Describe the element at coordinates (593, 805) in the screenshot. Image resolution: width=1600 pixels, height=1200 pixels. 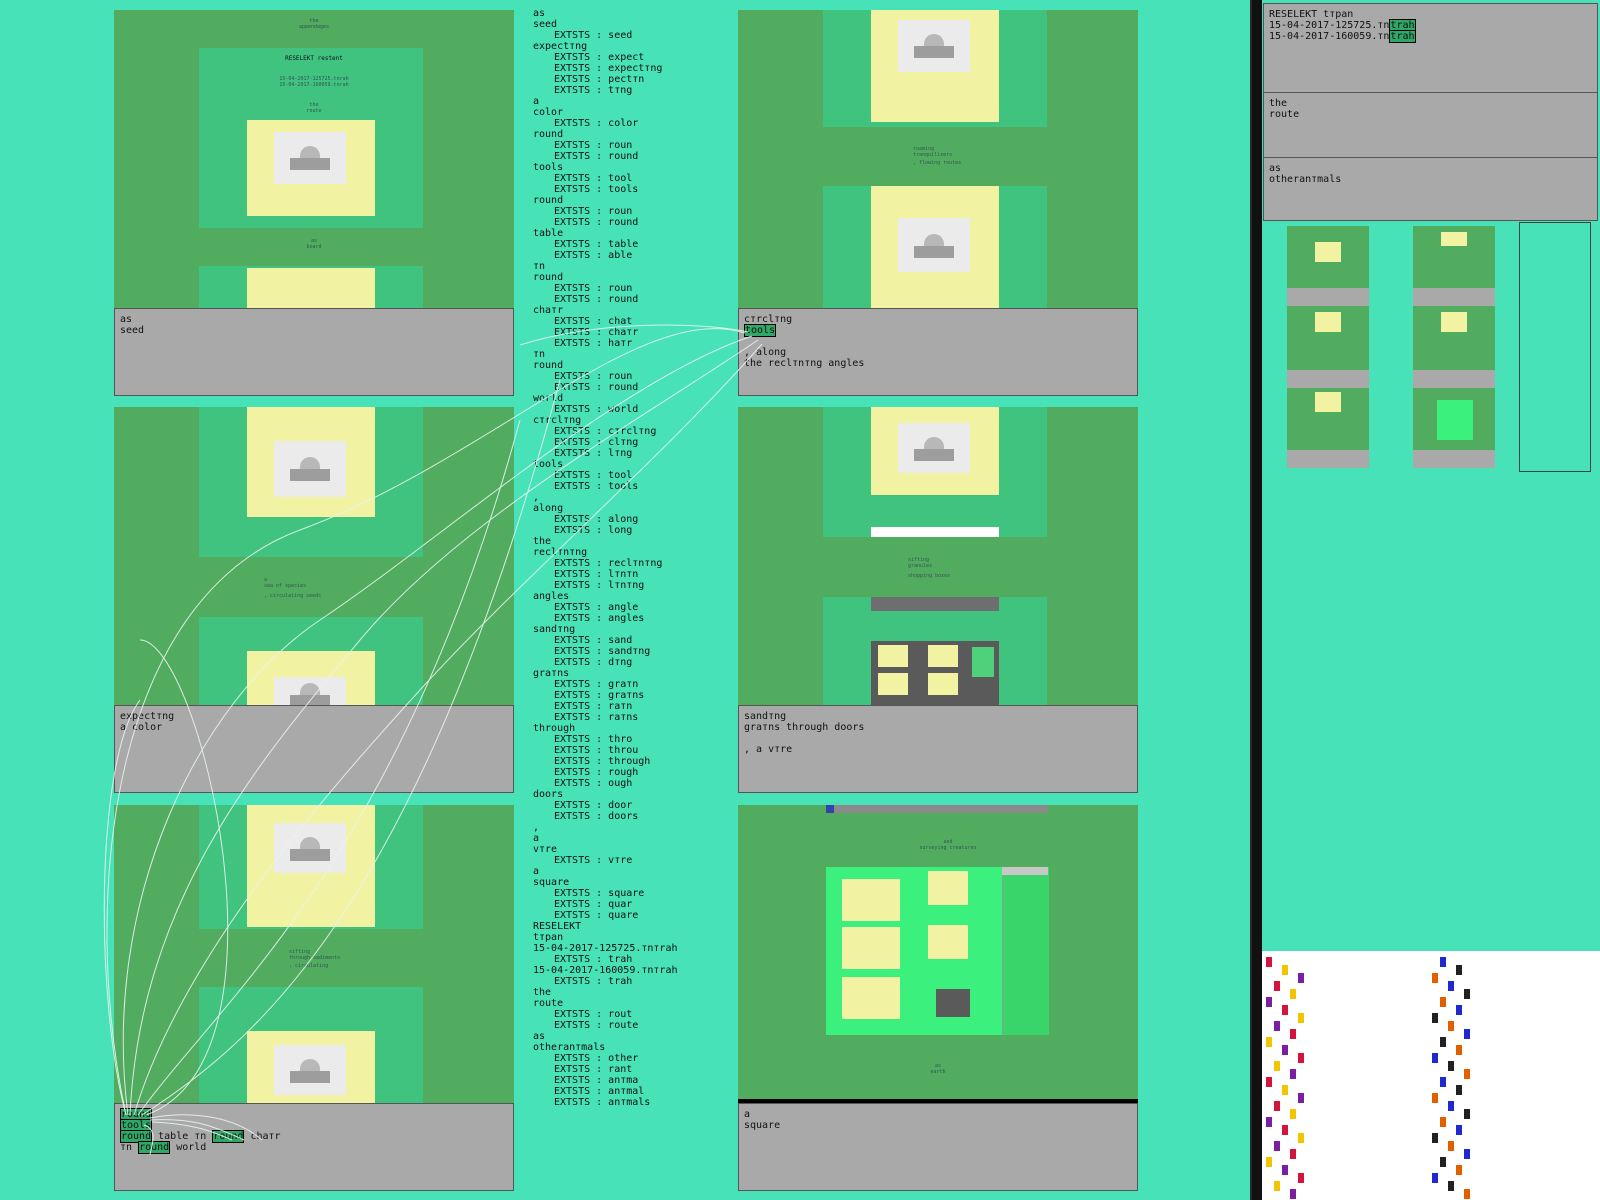
I see `exists-entry: EXTSTS : door` at that location.